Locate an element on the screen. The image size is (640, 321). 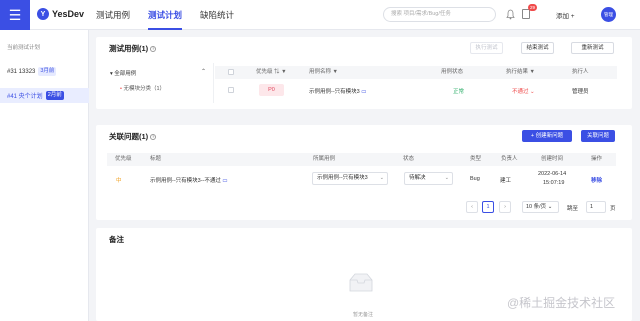
page-size-select: 10 条/页 ⌄ is located at coordinates (540, 207).